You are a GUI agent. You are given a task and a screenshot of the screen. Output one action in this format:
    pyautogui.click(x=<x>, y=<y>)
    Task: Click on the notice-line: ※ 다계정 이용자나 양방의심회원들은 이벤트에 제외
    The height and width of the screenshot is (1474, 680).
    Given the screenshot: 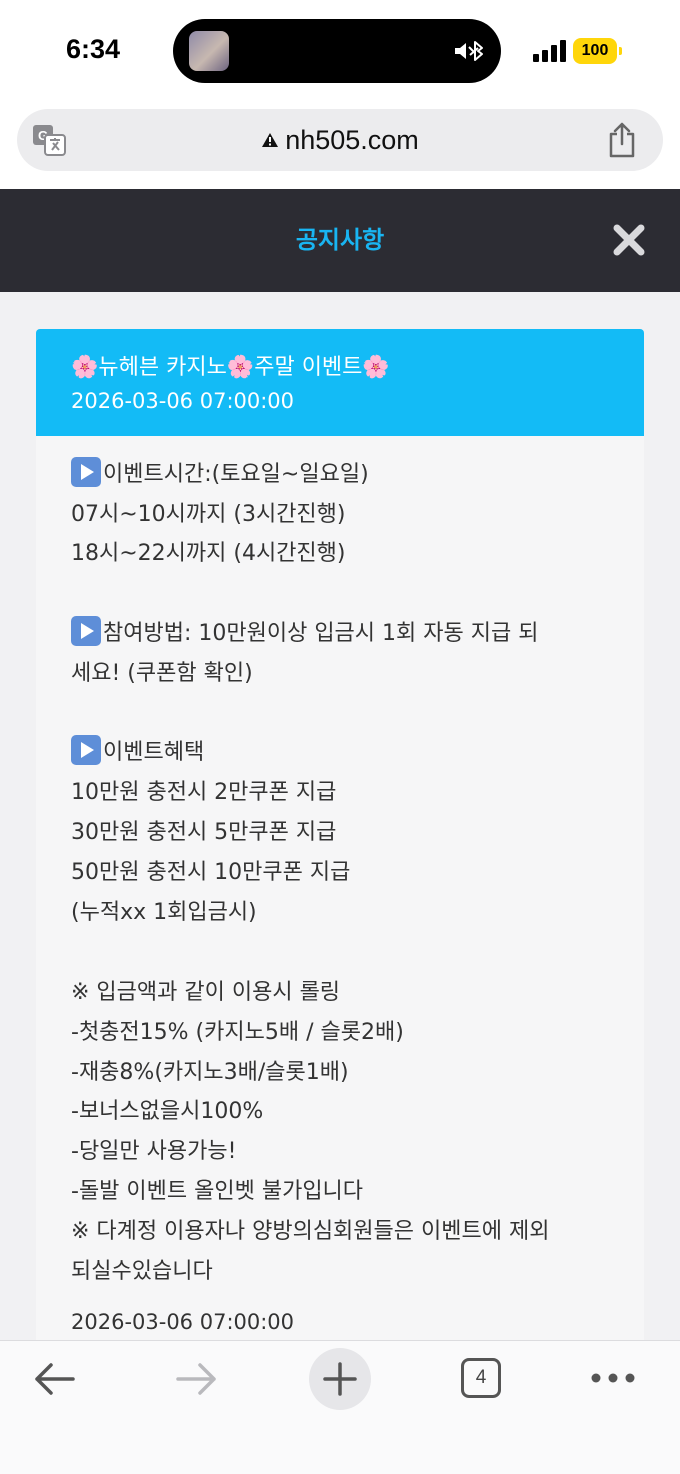 What is the action you would take?
    pyautogui.click(x=310, y=1231)
    